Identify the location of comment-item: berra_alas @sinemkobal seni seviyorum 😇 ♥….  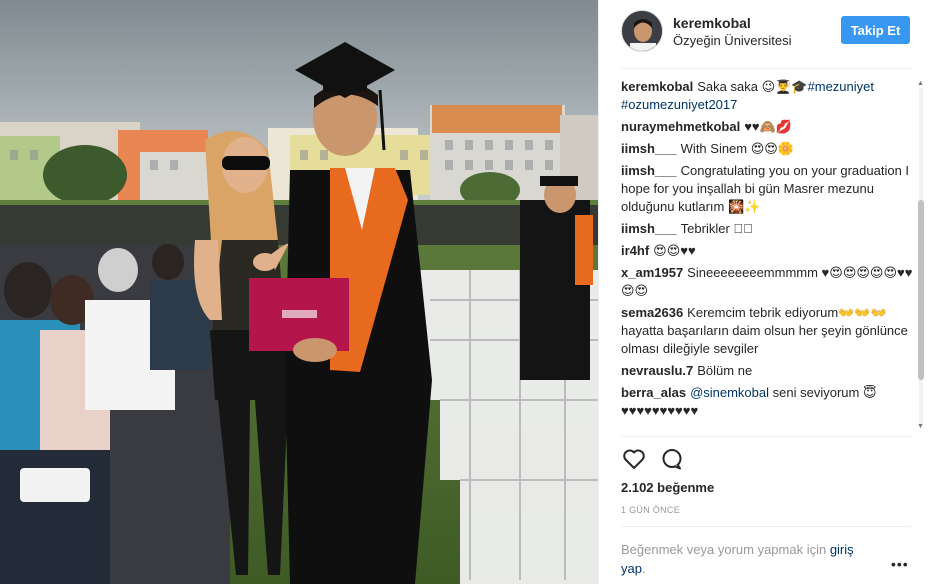
(767, 402).